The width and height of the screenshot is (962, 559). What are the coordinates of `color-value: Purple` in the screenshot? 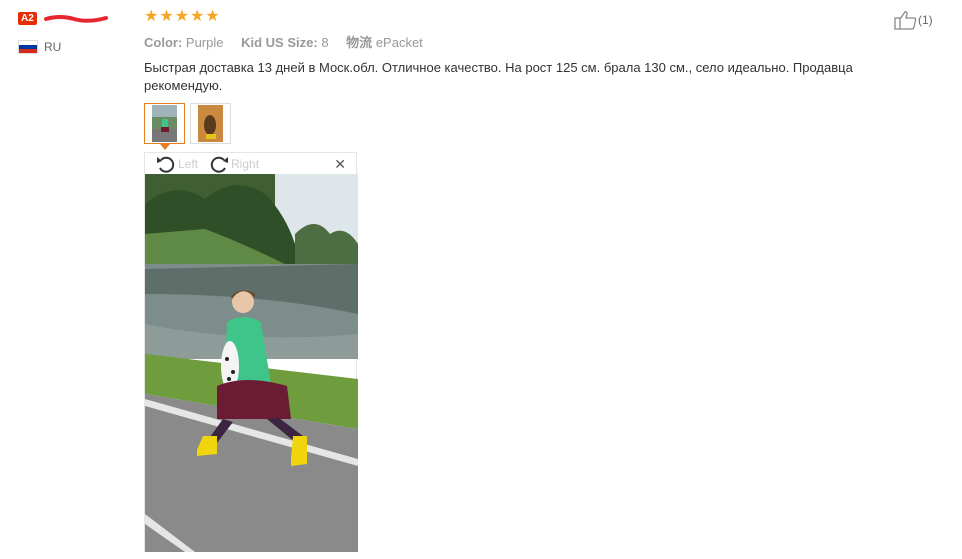 It's located at (204, 42).